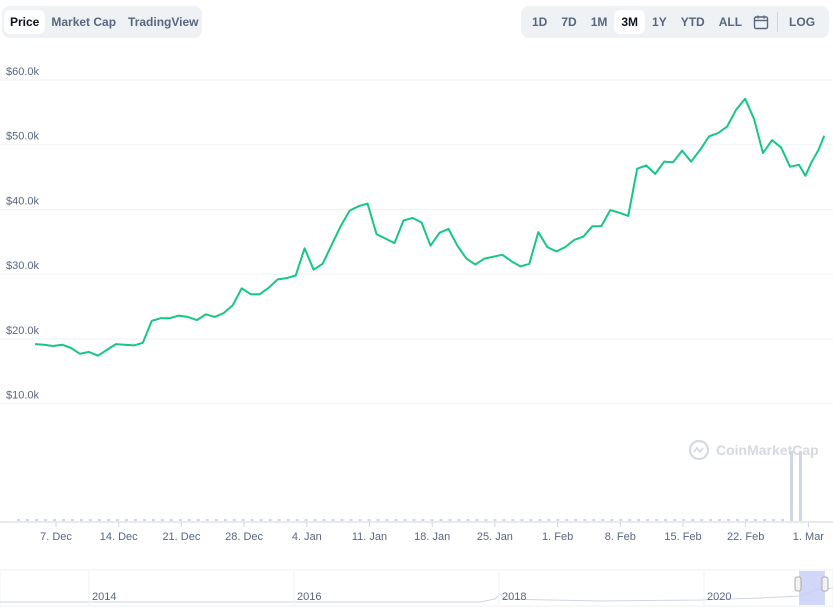 The width and height of the screenshot is (833, 615). What do you see at coordinates (698, 450) in the screenshot?
I see `coinmarketcap-logo-mark` at bounding box center [698, 450].